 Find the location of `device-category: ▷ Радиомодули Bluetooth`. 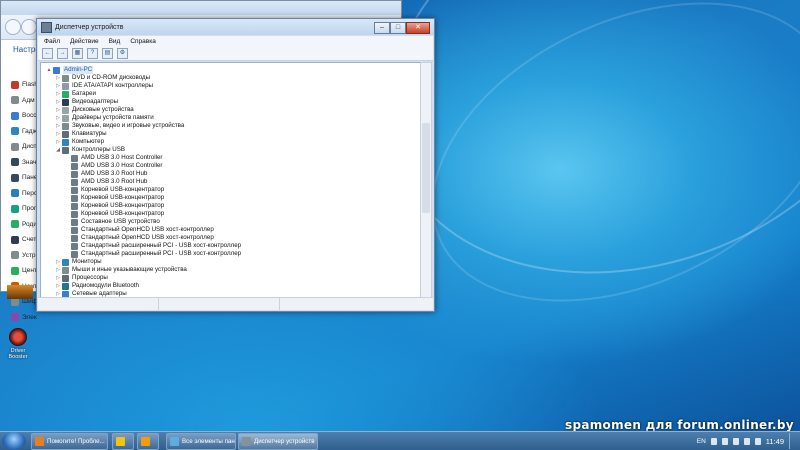

device-category: ▷ Радиомодули Bluetooth is located at coordinates (96, 286).